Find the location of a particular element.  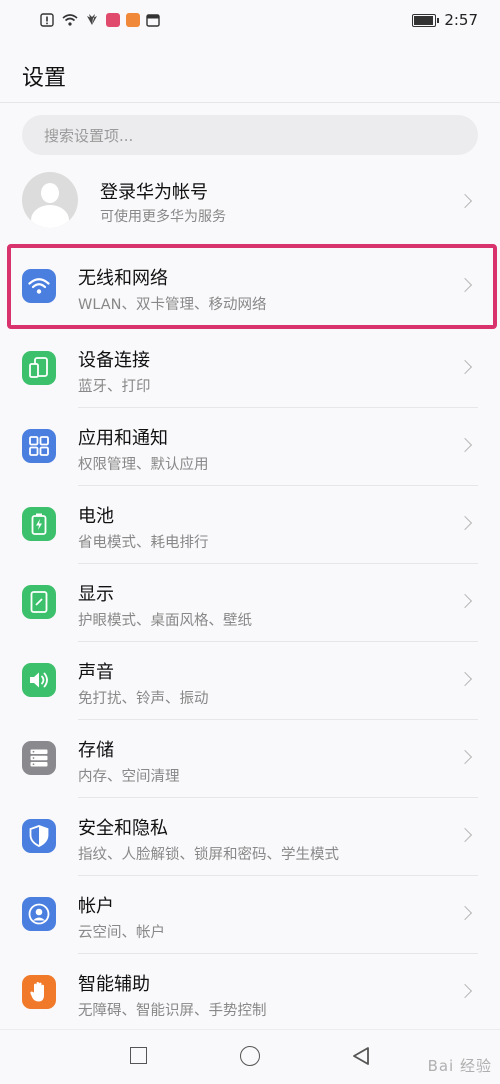

settings-item-apps-notifications: 应用和通知 权限管理、默认应用 is located at coordinates (250, 447).